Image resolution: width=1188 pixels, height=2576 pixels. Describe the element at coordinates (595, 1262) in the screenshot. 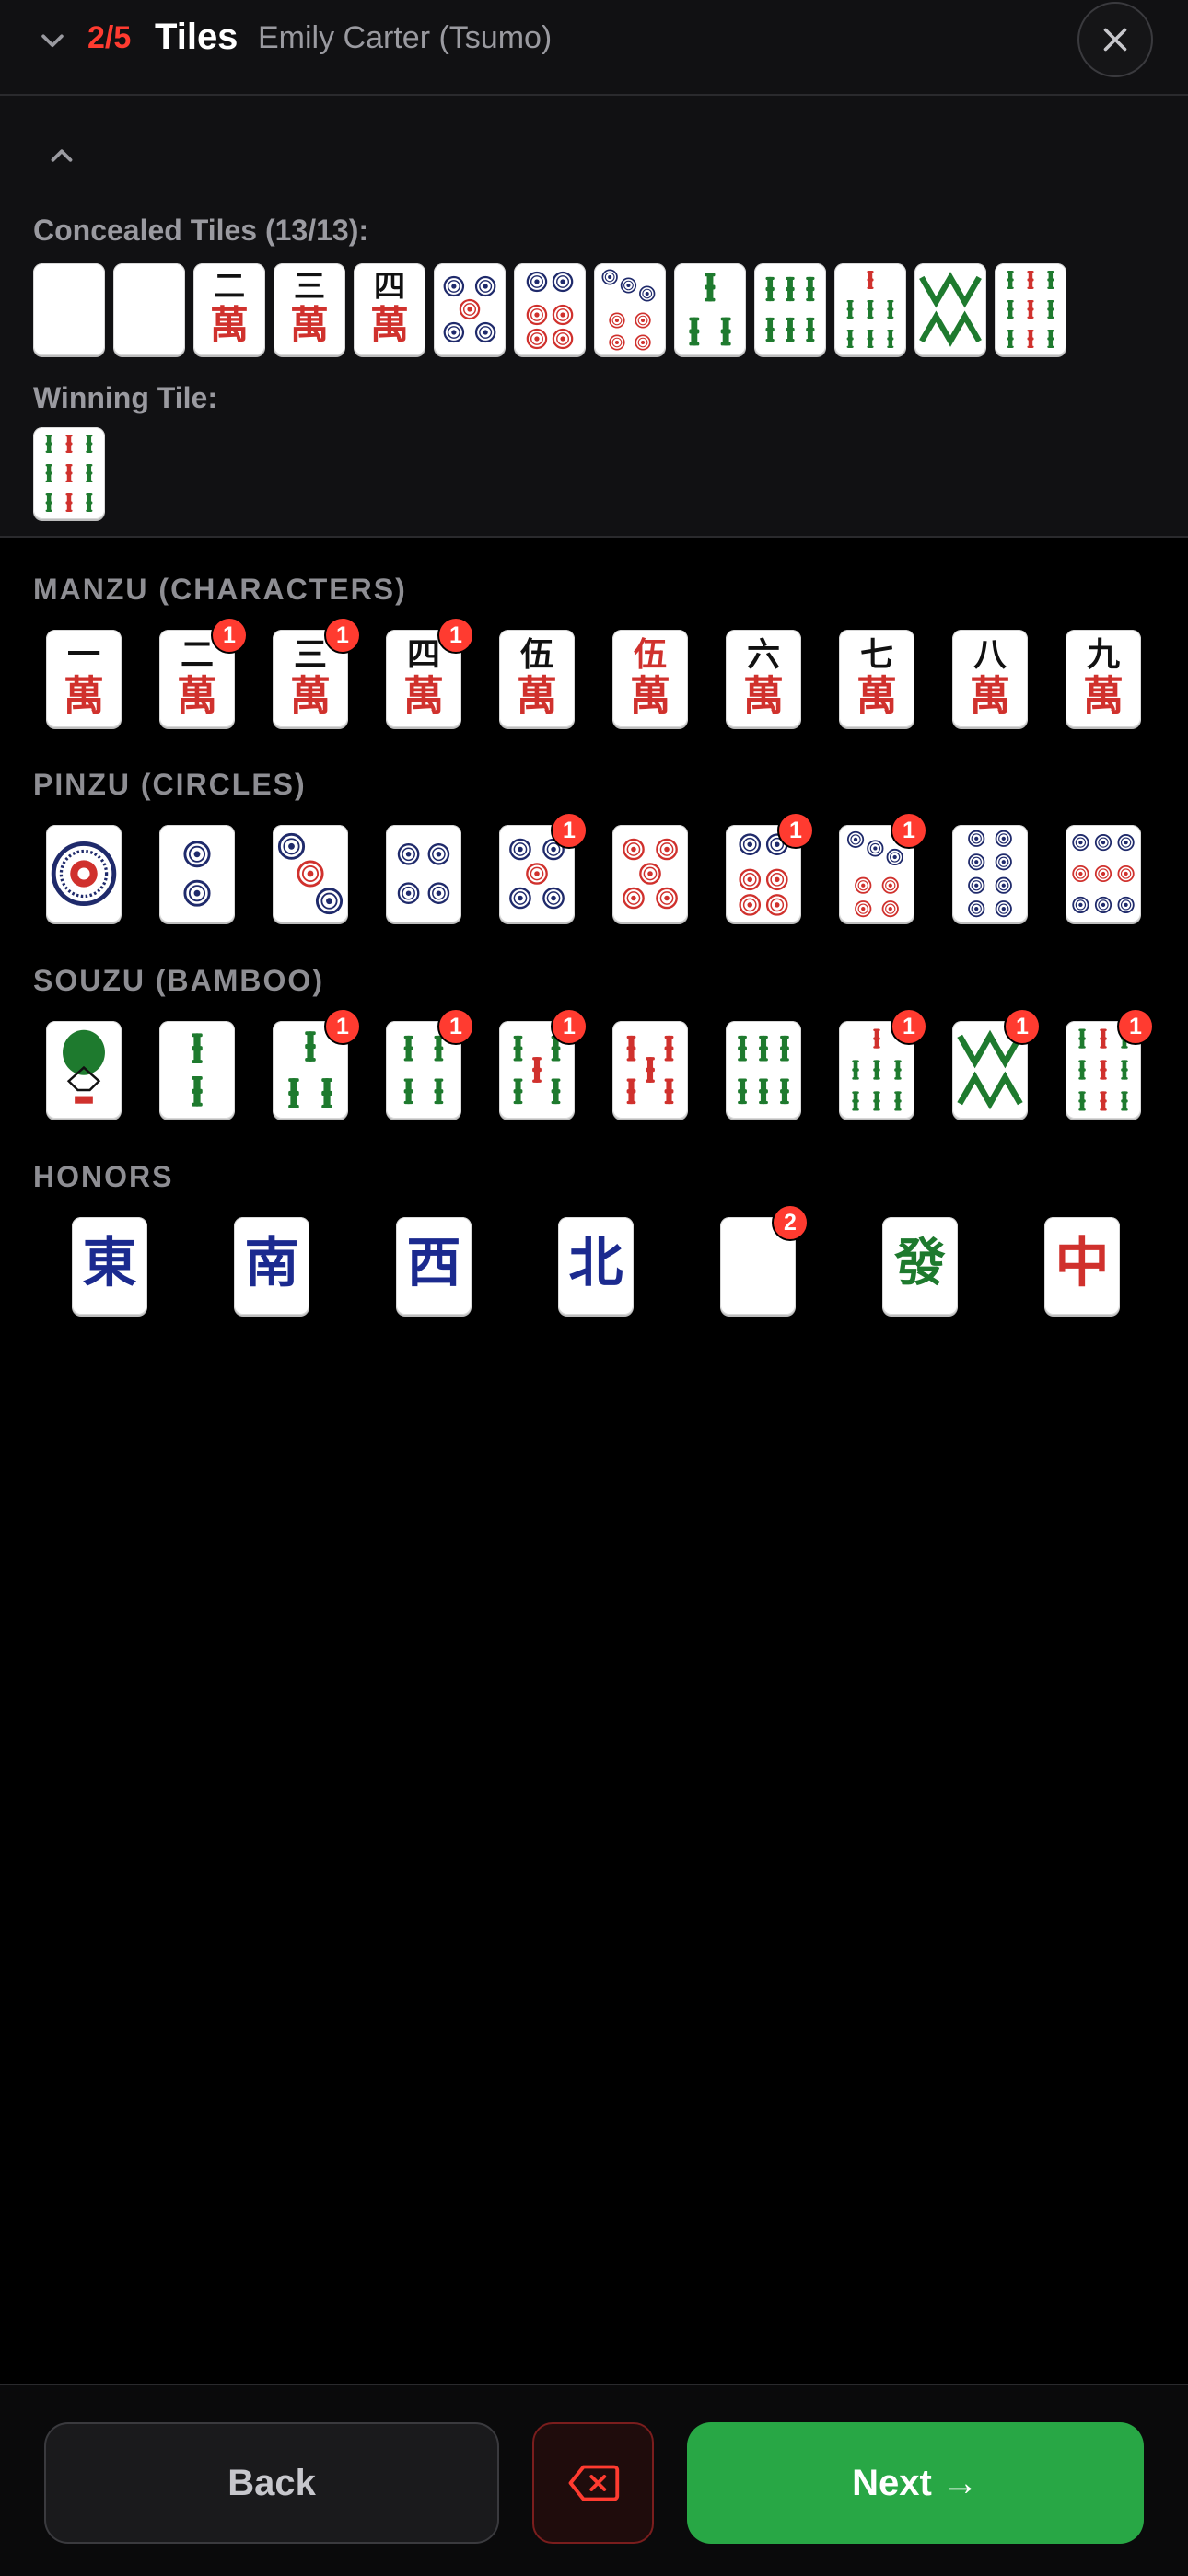

I see `north-tile-face: 北` at that location.